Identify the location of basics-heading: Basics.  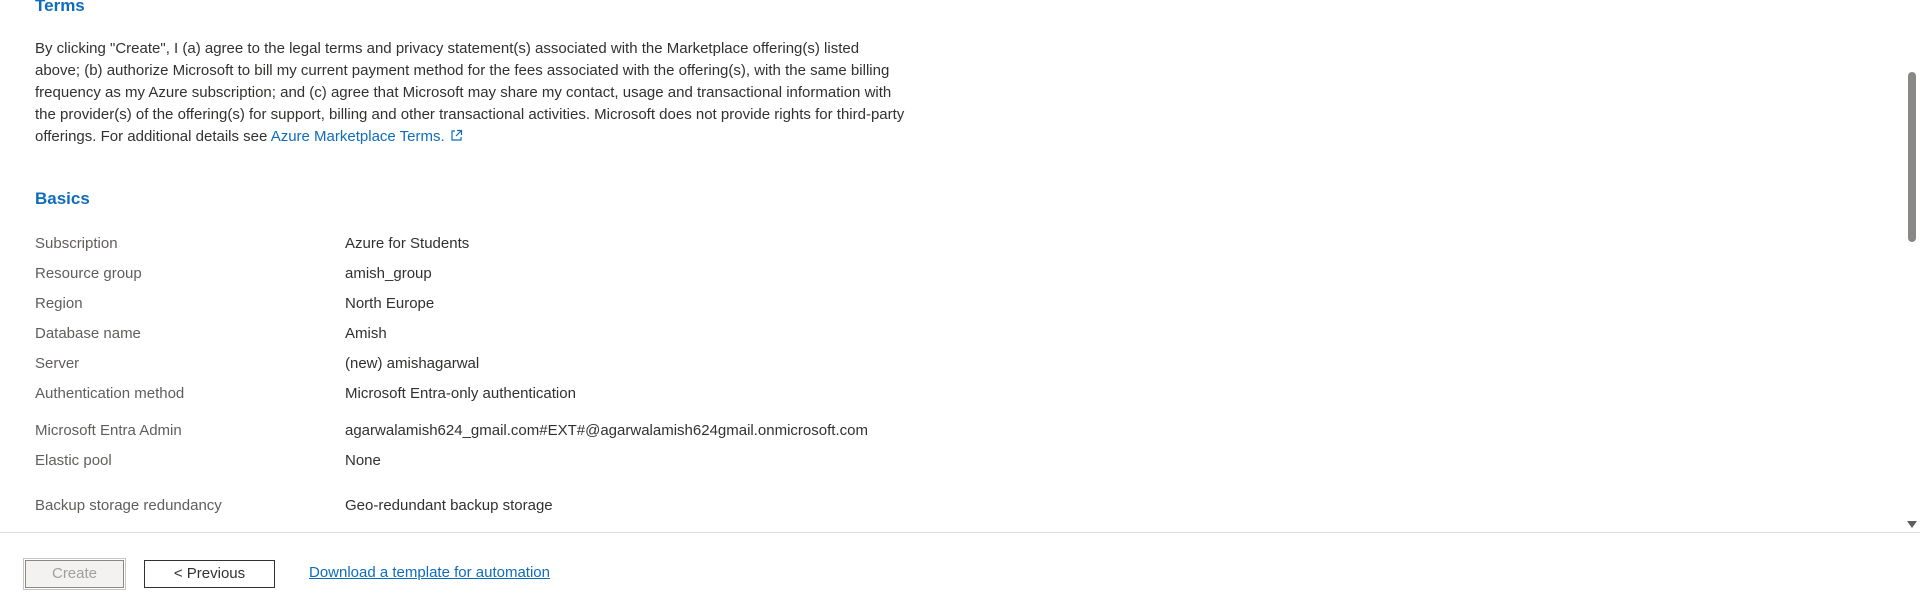
(62, 198).